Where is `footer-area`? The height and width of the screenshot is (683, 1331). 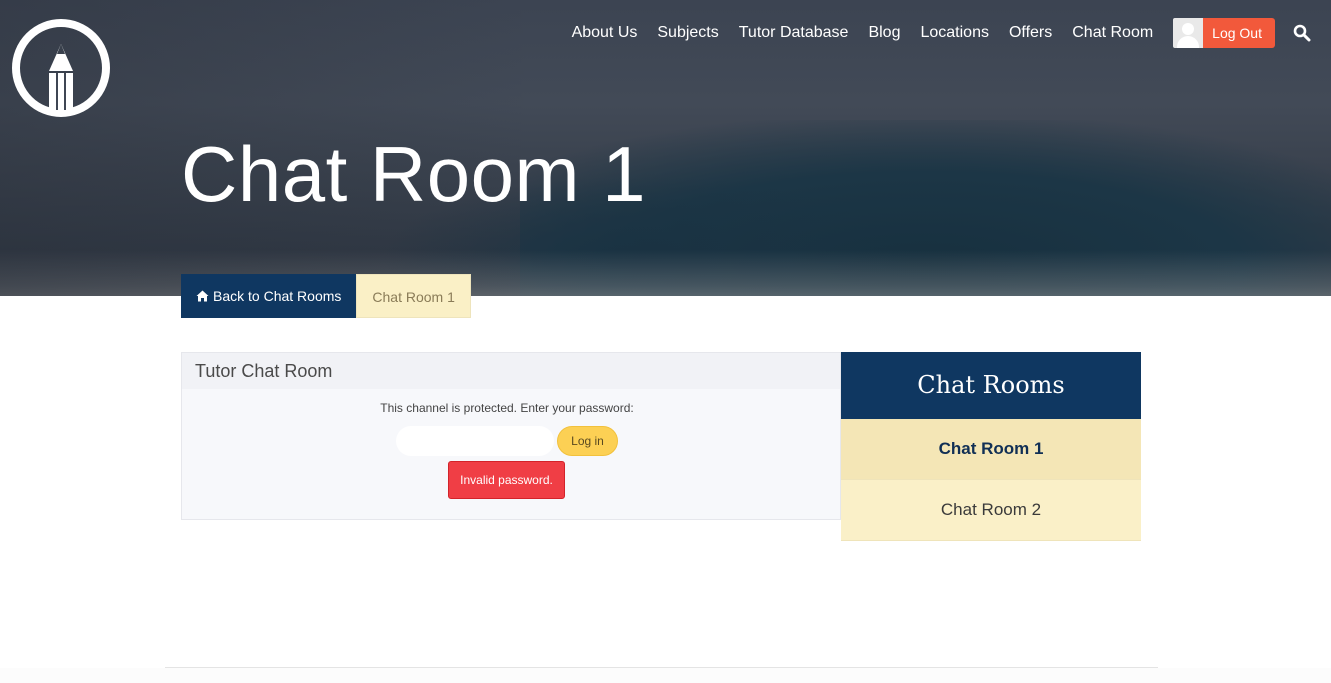 footer-area is located at coordinates (665, 675).